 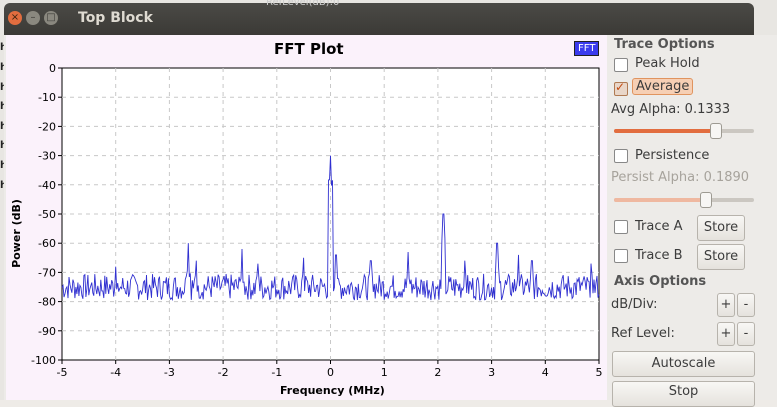 What do you see at coordinates (660, 281) in the screenshot?
I see `axis-options-header: Axis Options` at bounding box center [660, 281].